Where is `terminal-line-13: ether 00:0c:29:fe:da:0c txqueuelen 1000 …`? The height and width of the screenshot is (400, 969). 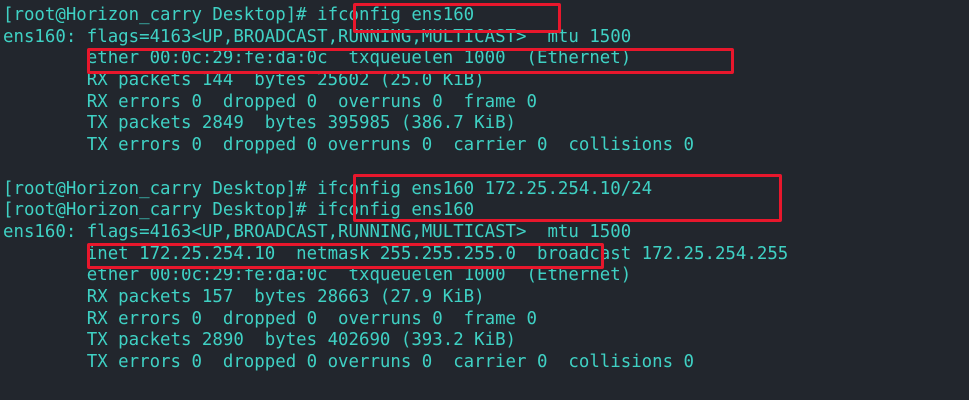 terminal-line-13: ether 00:0c:29:fe:da:0c txqueuelen 1000 … is located at coordinates (484, 276).